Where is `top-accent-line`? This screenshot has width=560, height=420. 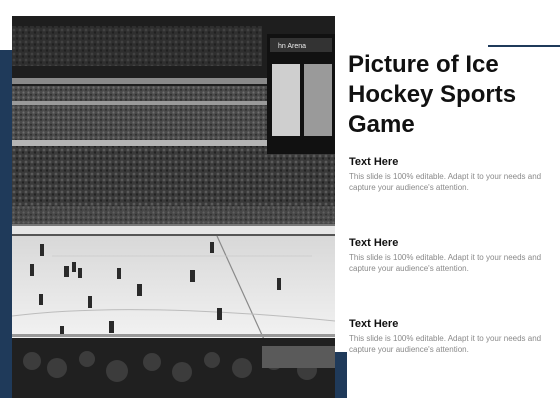 top-accent-line is located at coordinates (524, 46).